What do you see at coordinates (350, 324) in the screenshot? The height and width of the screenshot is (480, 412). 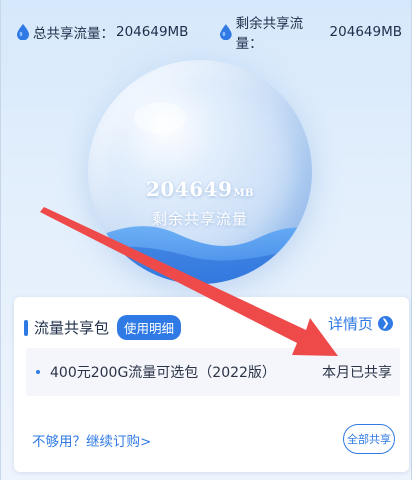 I see `details-page-label: 详情页` at bounding box center [350, 324].